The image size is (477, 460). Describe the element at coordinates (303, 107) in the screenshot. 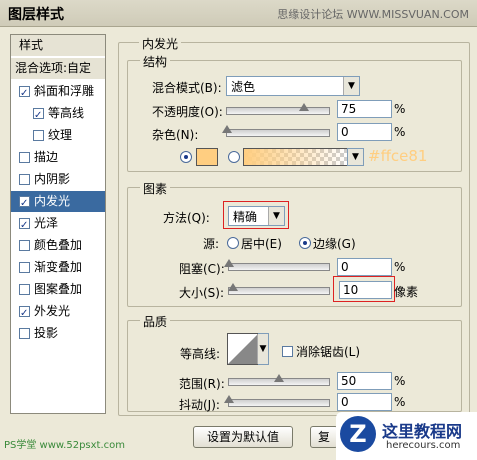

I see `opacity-slider-thumb` at that location.